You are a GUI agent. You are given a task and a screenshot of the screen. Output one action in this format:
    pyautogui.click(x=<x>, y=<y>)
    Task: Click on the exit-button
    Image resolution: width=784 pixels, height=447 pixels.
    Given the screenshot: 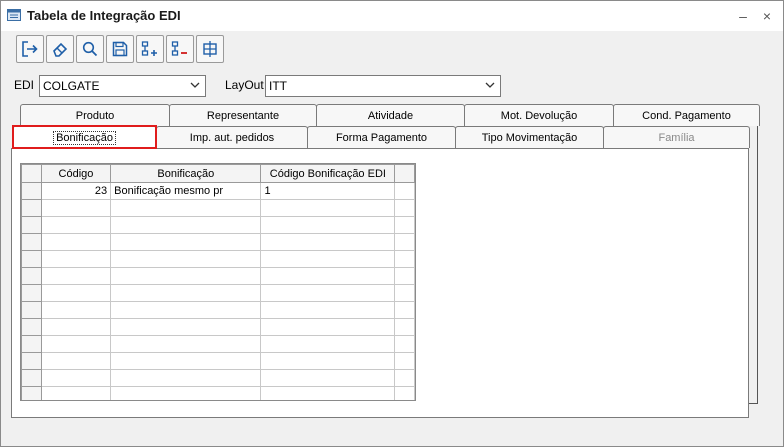 What is the action you would take?
    pyautogui.click(x=30, y=49)
    